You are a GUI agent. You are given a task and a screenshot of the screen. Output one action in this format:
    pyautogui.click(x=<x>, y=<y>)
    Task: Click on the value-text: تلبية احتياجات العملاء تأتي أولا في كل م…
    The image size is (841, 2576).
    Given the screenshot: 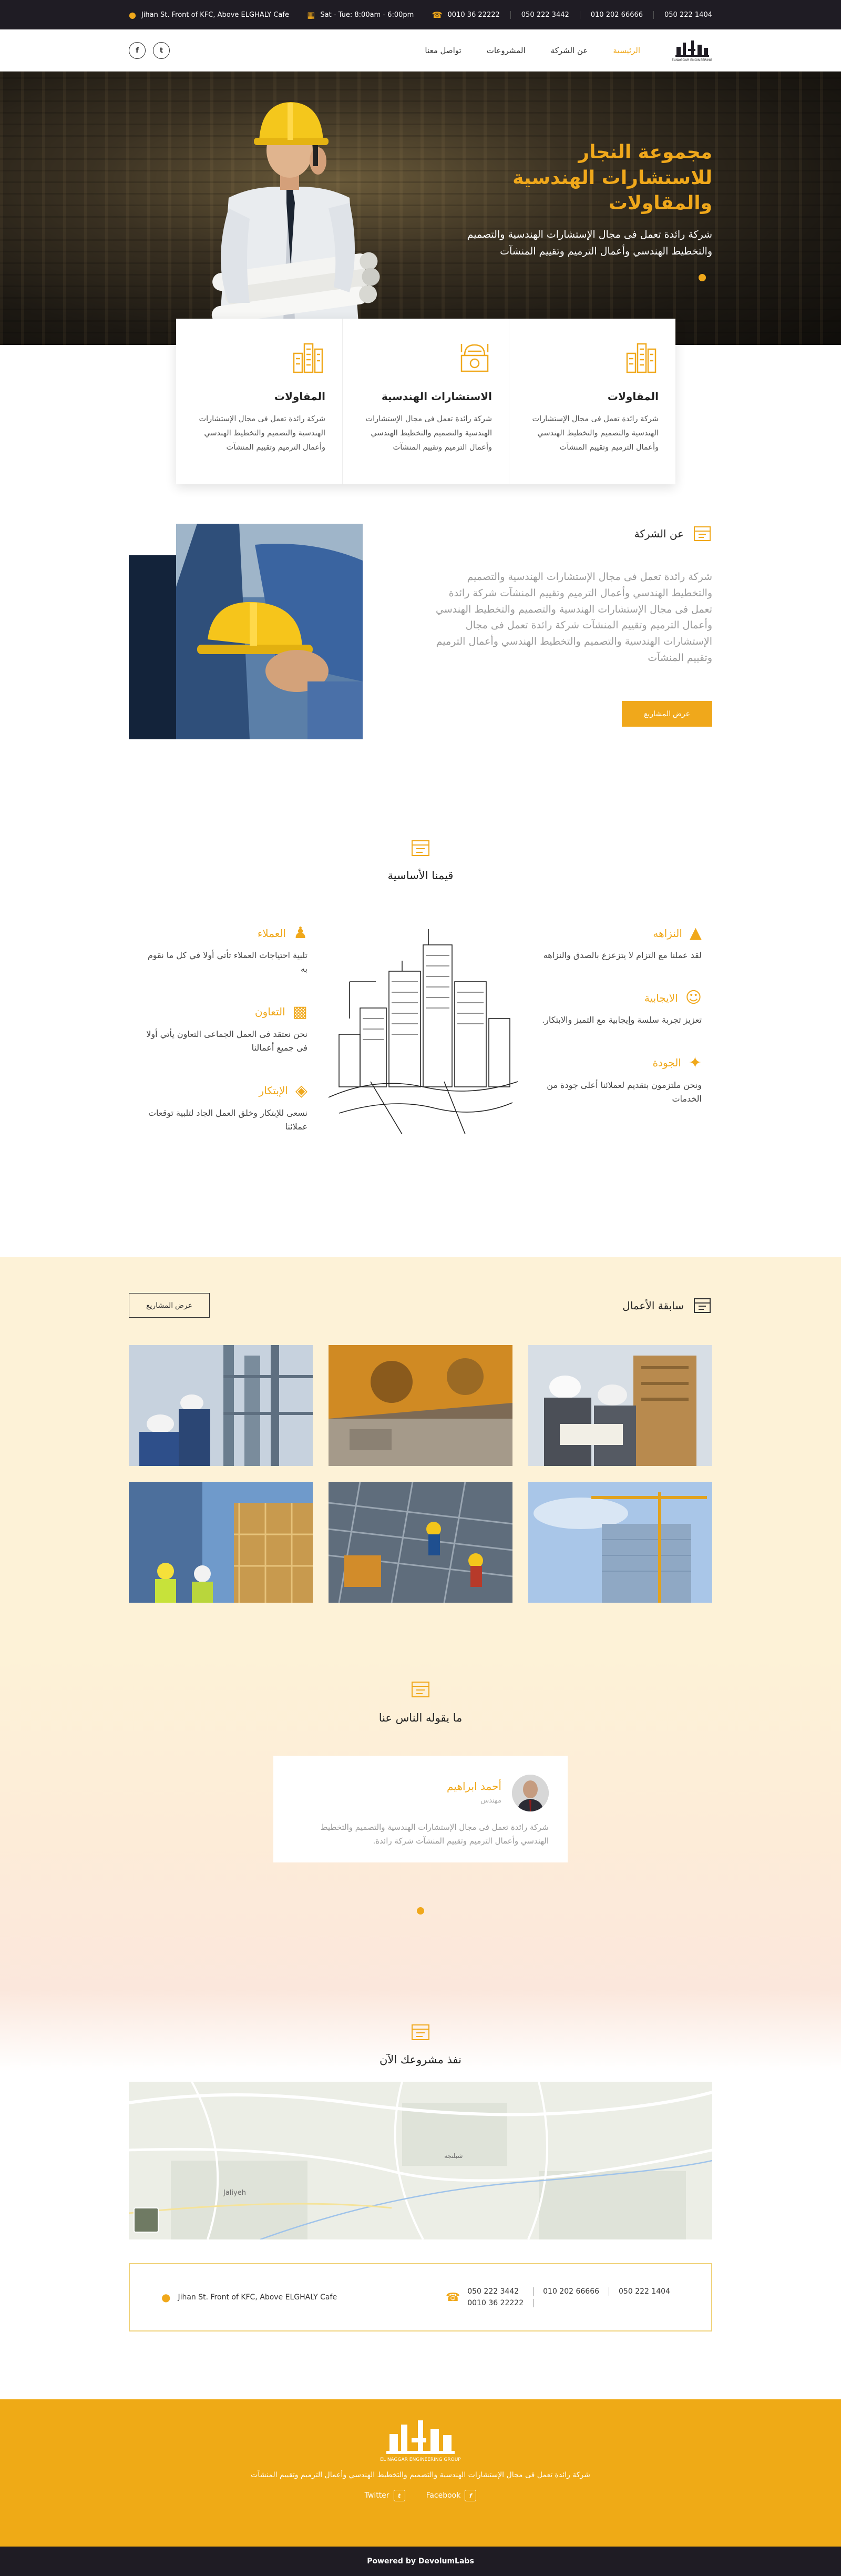 What is the action you would take?
    pyautogui.click(x=227, y=962)
    